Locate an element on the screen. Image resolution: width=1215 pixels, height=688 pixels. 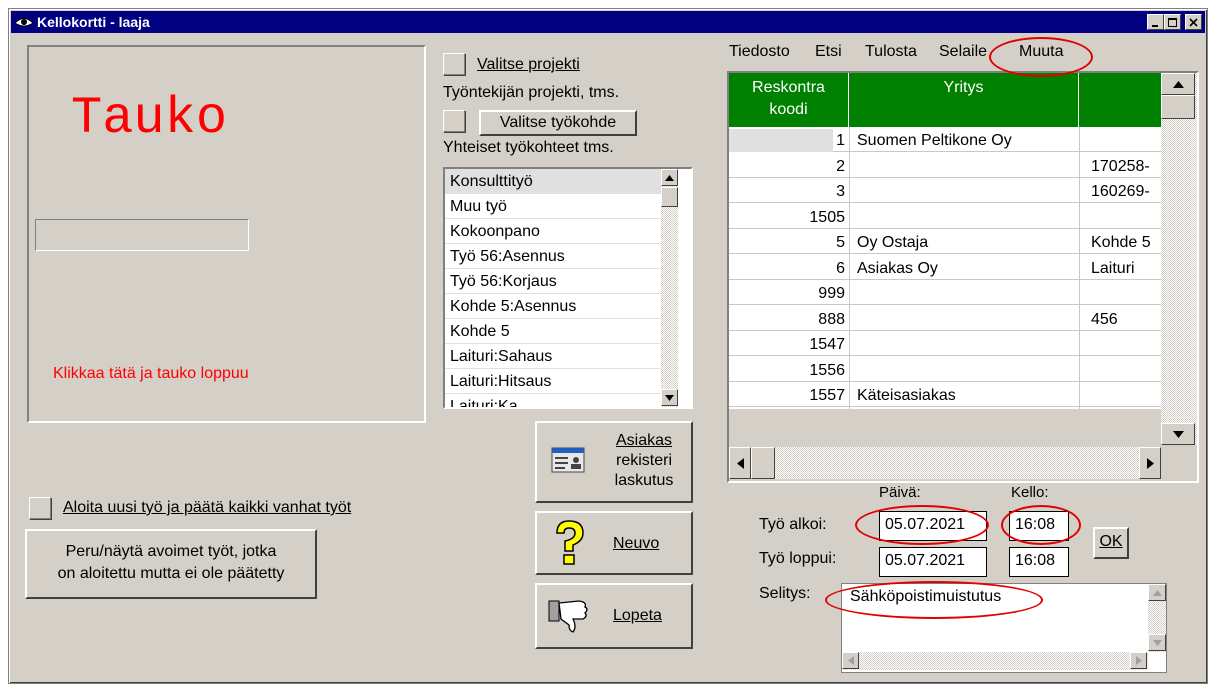
grid-cell-code: 6 is located at coordinates (840, 268).